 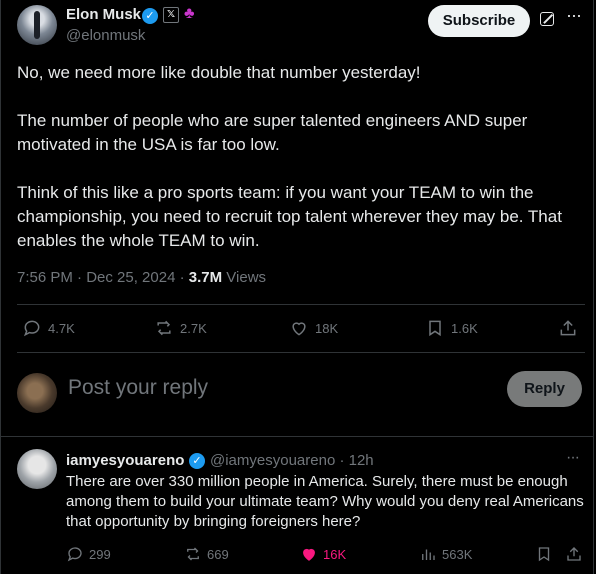 I want to click on more-icon: ···, so click(x=574, y=15).